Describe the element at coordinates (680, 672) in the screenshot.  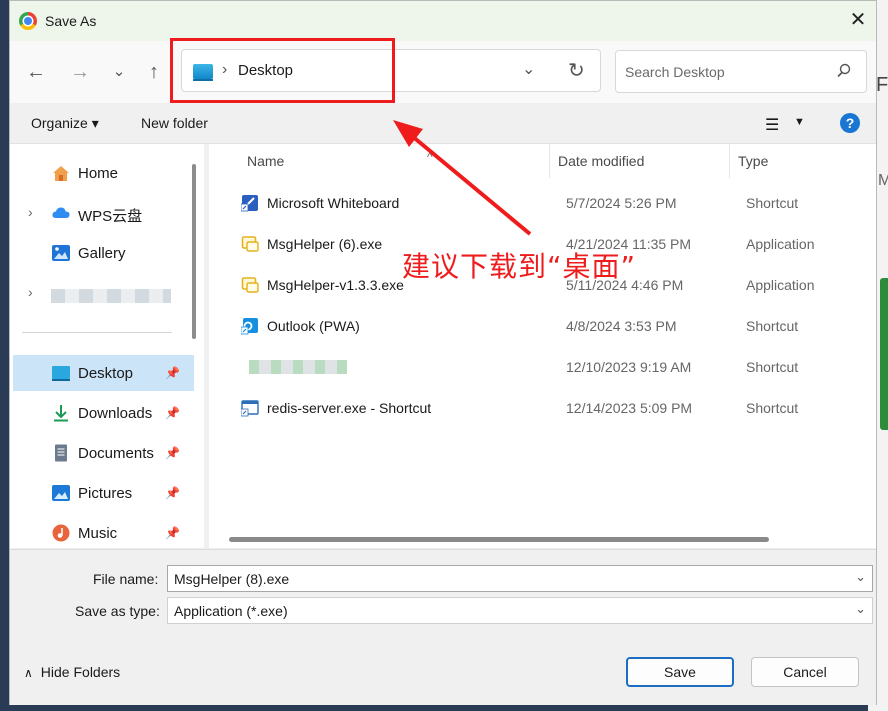
I see `save-button: Save` at that location.